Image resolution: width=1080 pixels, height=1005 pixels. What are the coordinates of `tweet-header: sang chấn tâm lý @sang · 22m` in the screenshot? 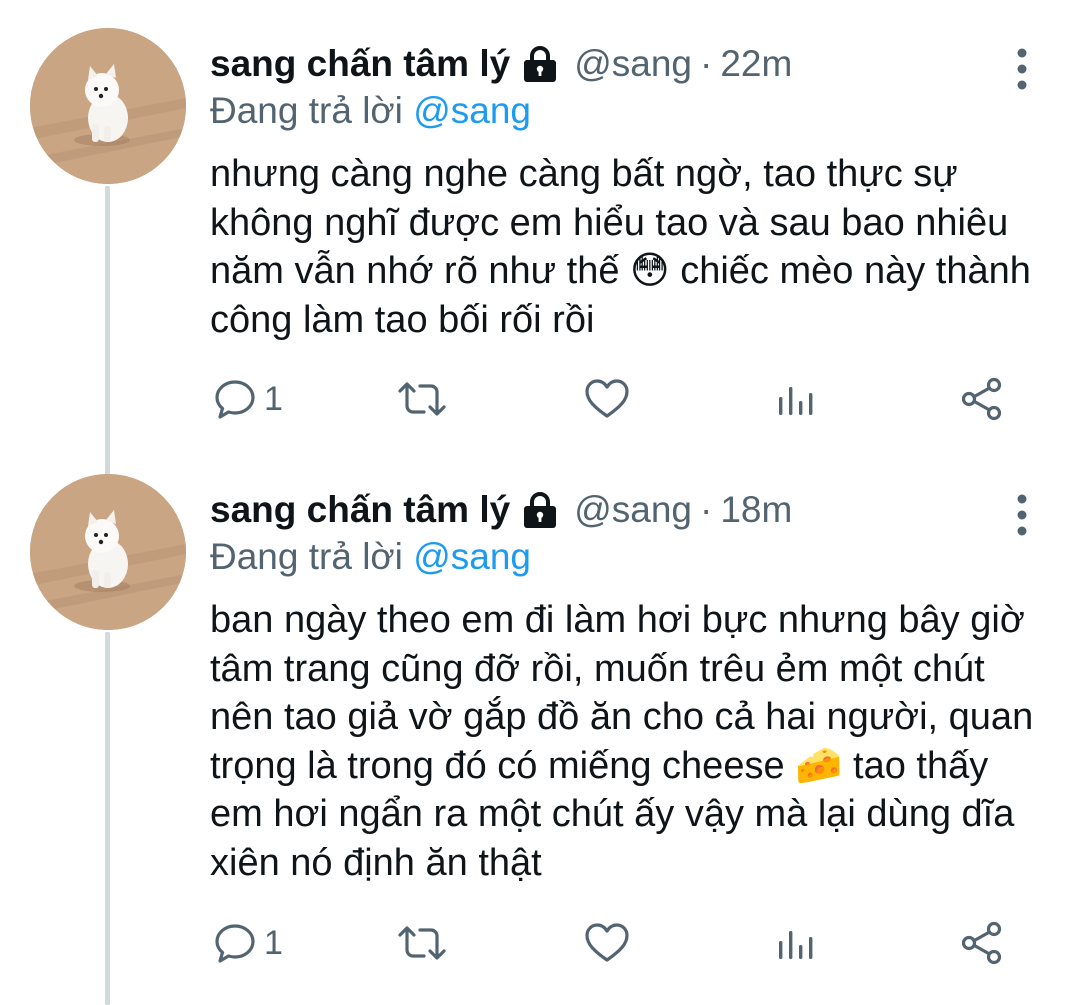 It's located at (501, 64).